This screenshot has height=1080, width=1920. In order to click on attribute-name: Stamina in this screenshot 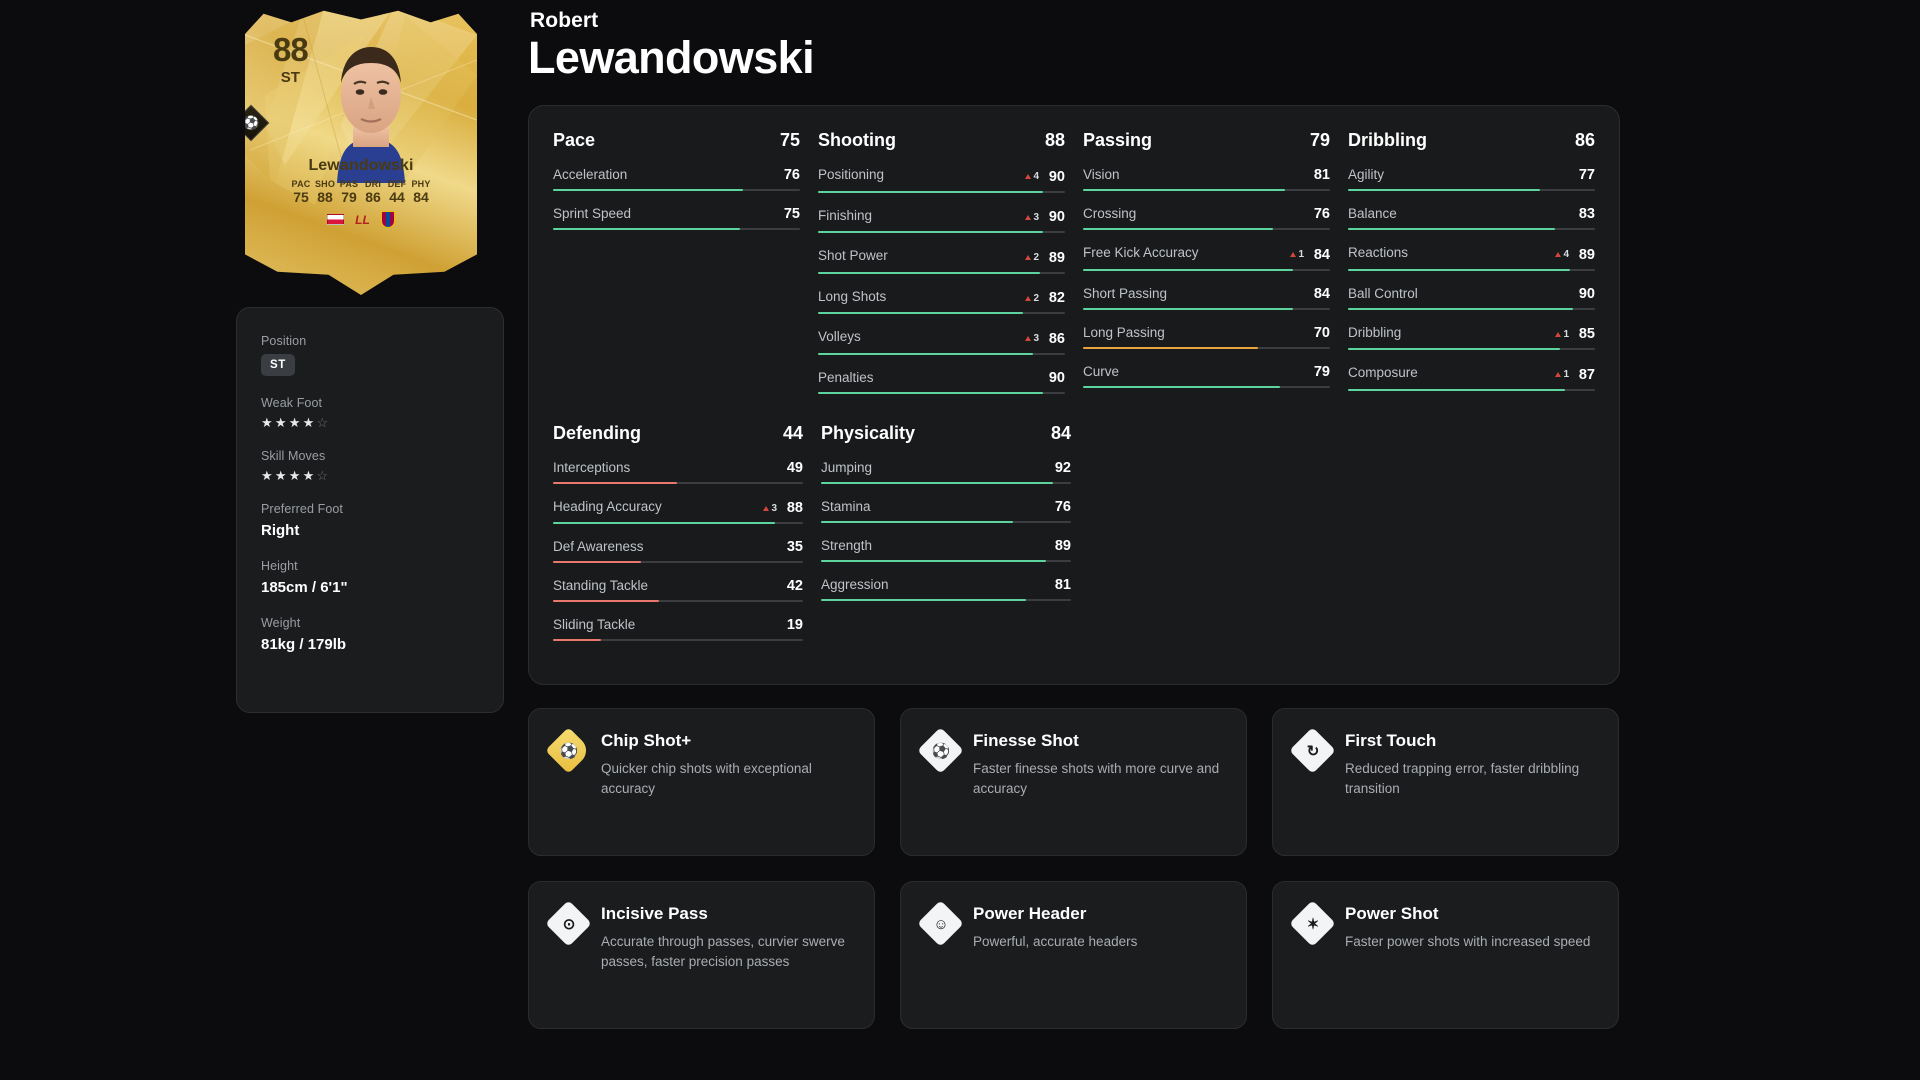, I will do `click(846, 506)`.